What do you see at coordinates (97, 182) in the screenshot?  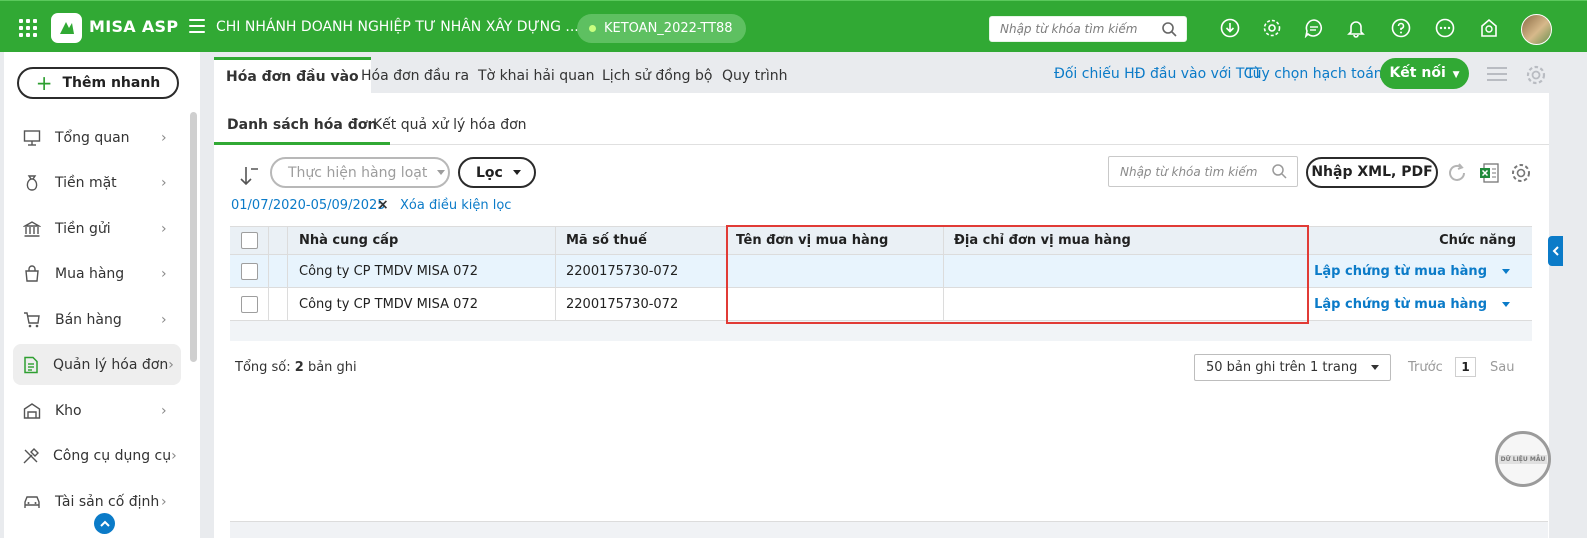 I see `sidebar-item-cash: Tiền mặt ›` at bounding box center [97, 182].